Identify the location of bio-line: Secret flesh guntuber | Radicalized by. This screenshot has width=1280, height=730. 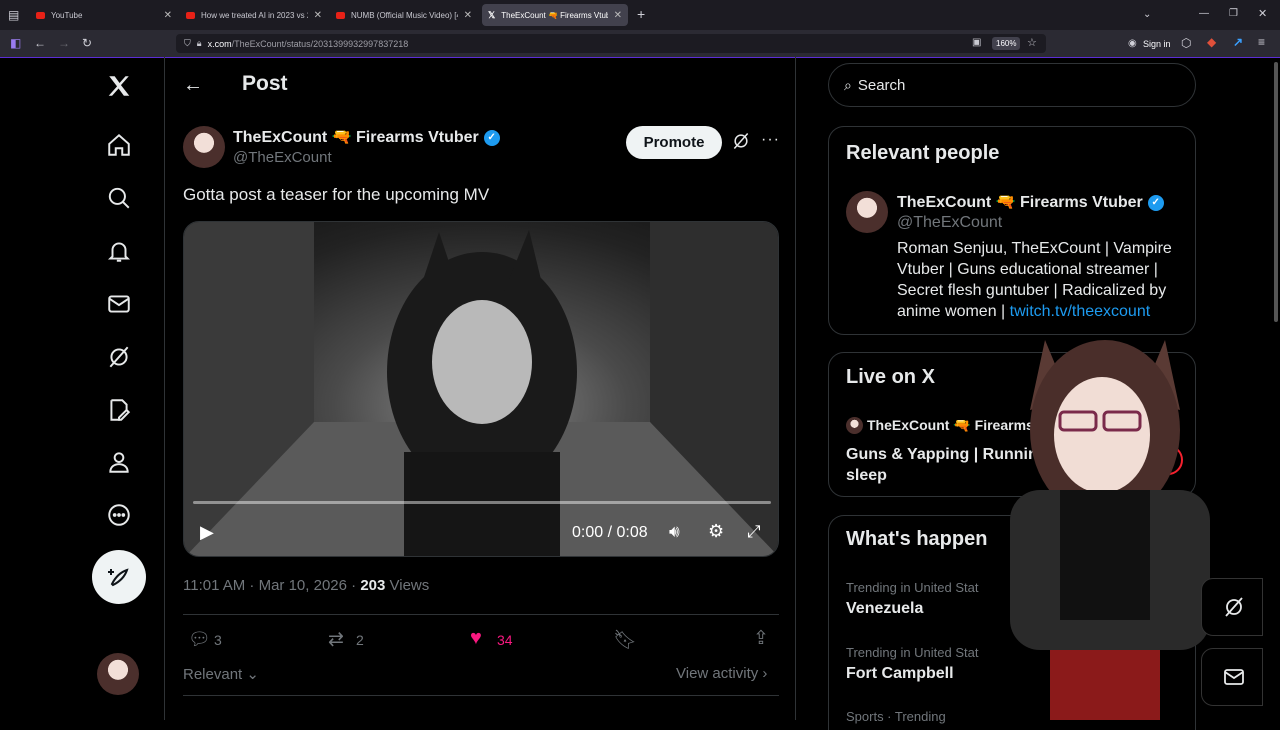
(1032, 290).